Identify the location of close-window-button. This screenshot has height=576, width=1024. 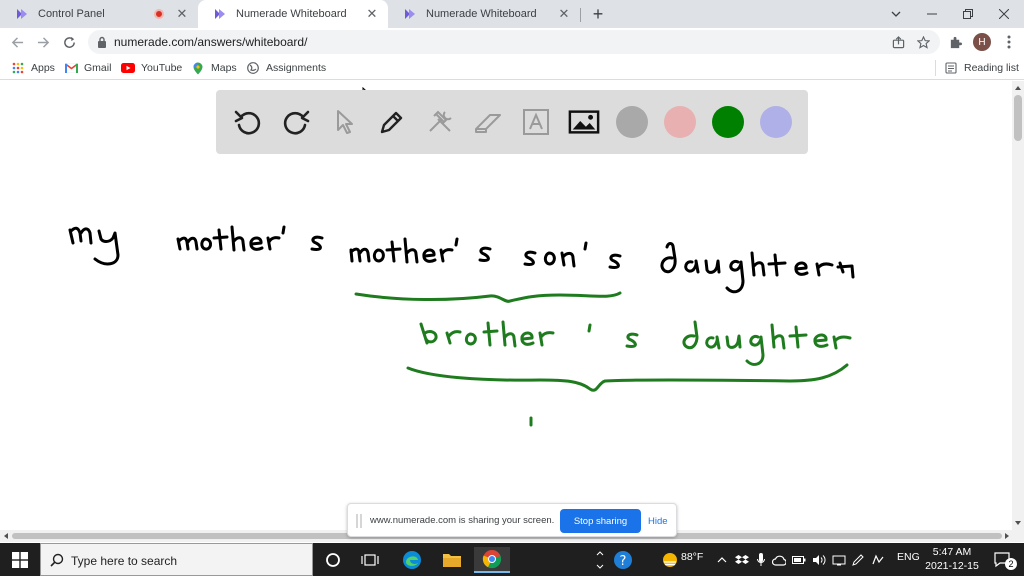
(1004, 14).